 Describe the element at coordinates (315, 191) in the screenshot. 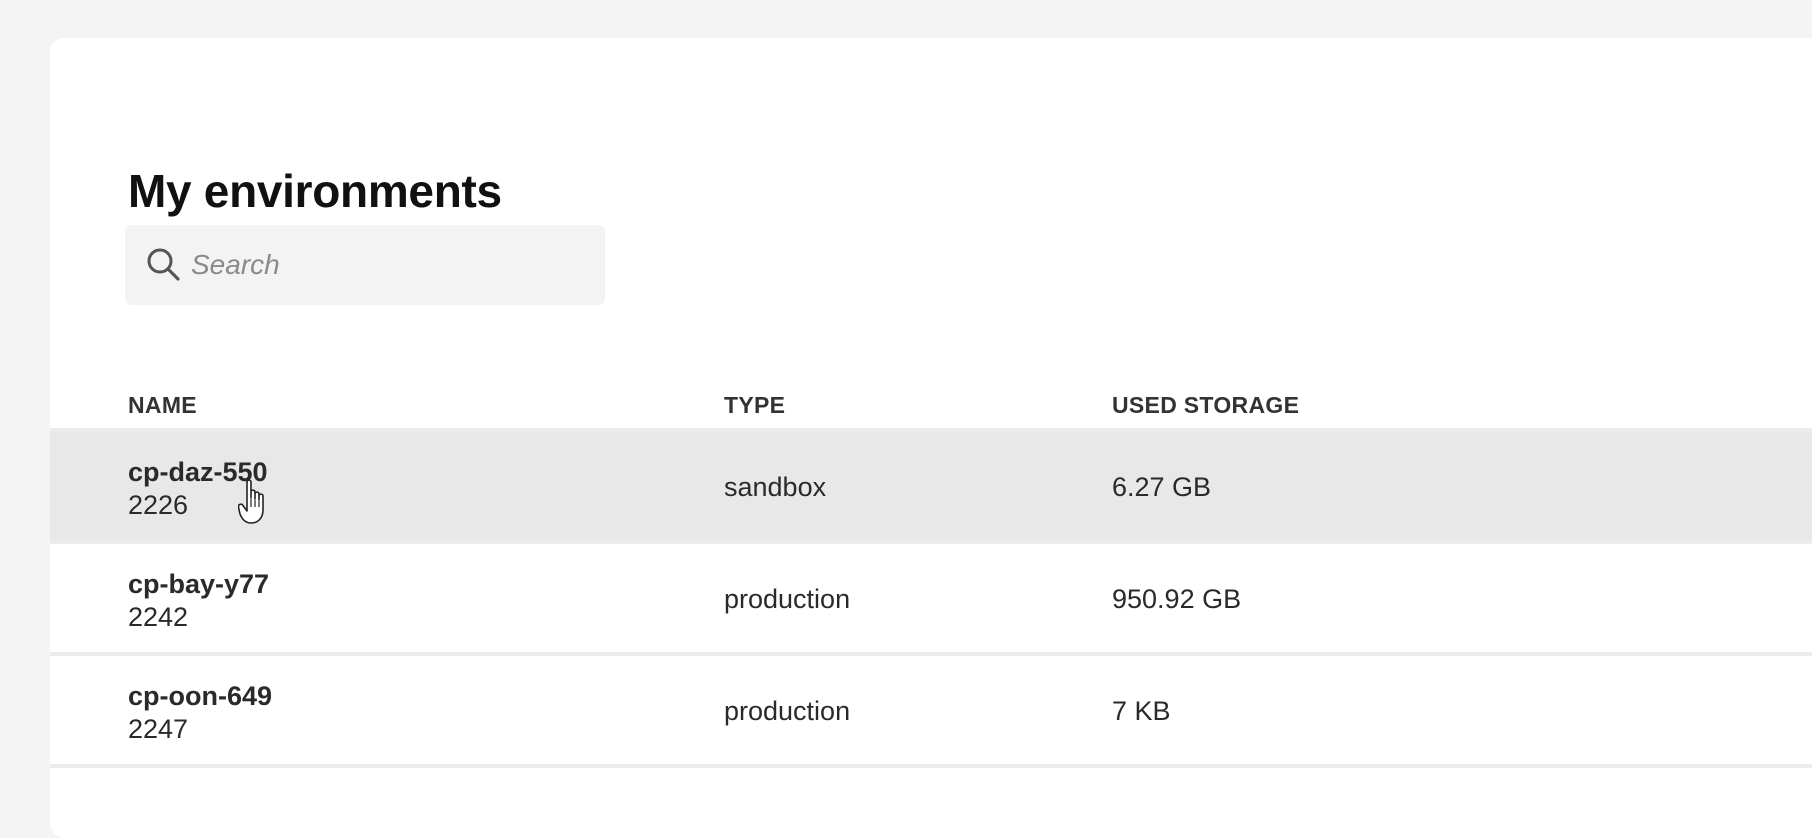

I see `page-title: My environments` at that location.